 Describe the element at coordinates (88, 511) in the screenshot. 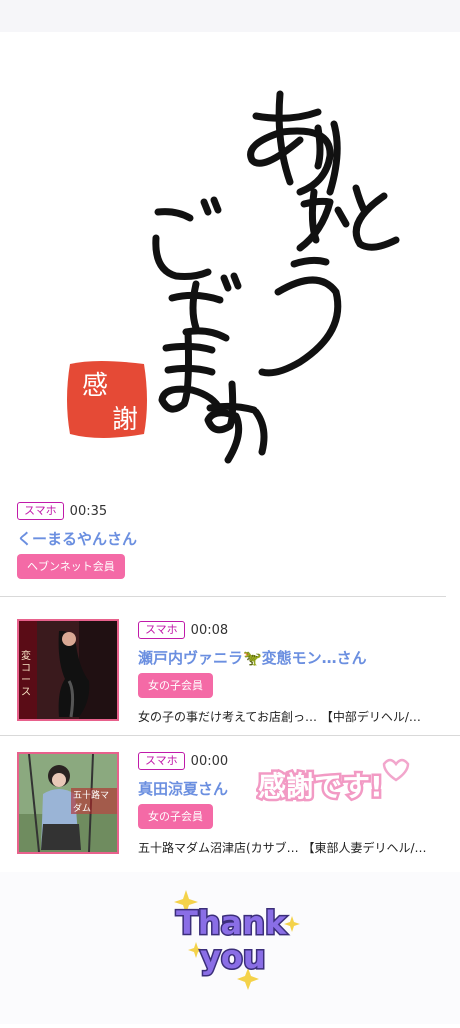

I see `visit-time: 00:35` at that location.